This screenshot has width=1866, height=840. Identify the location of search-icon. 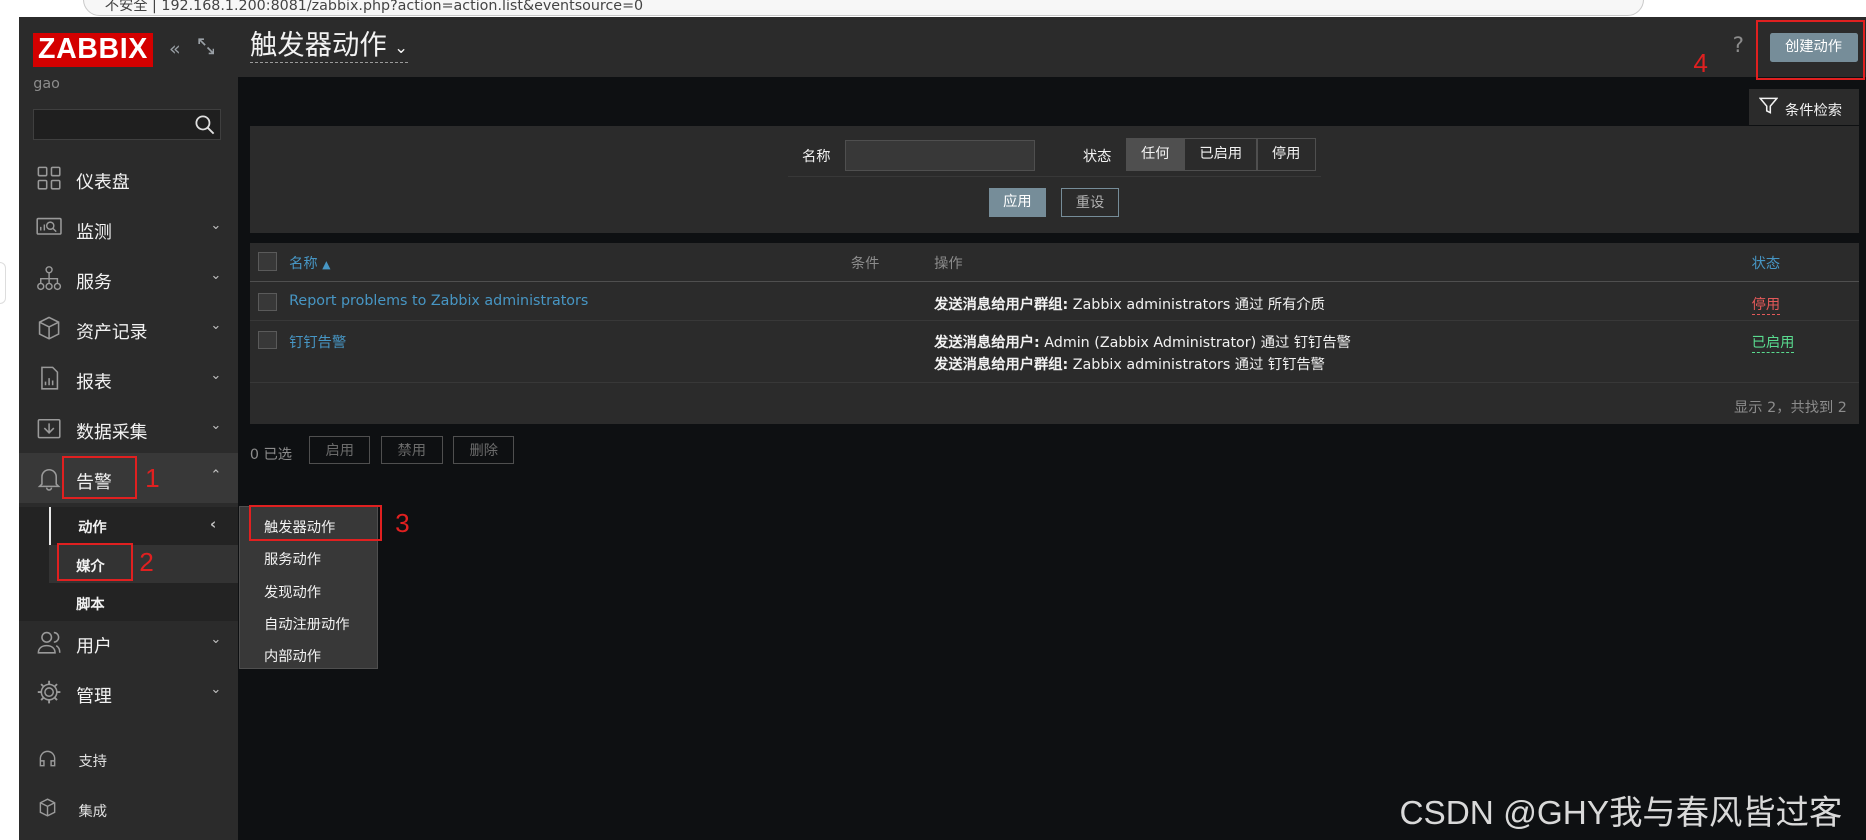
(204, 124).